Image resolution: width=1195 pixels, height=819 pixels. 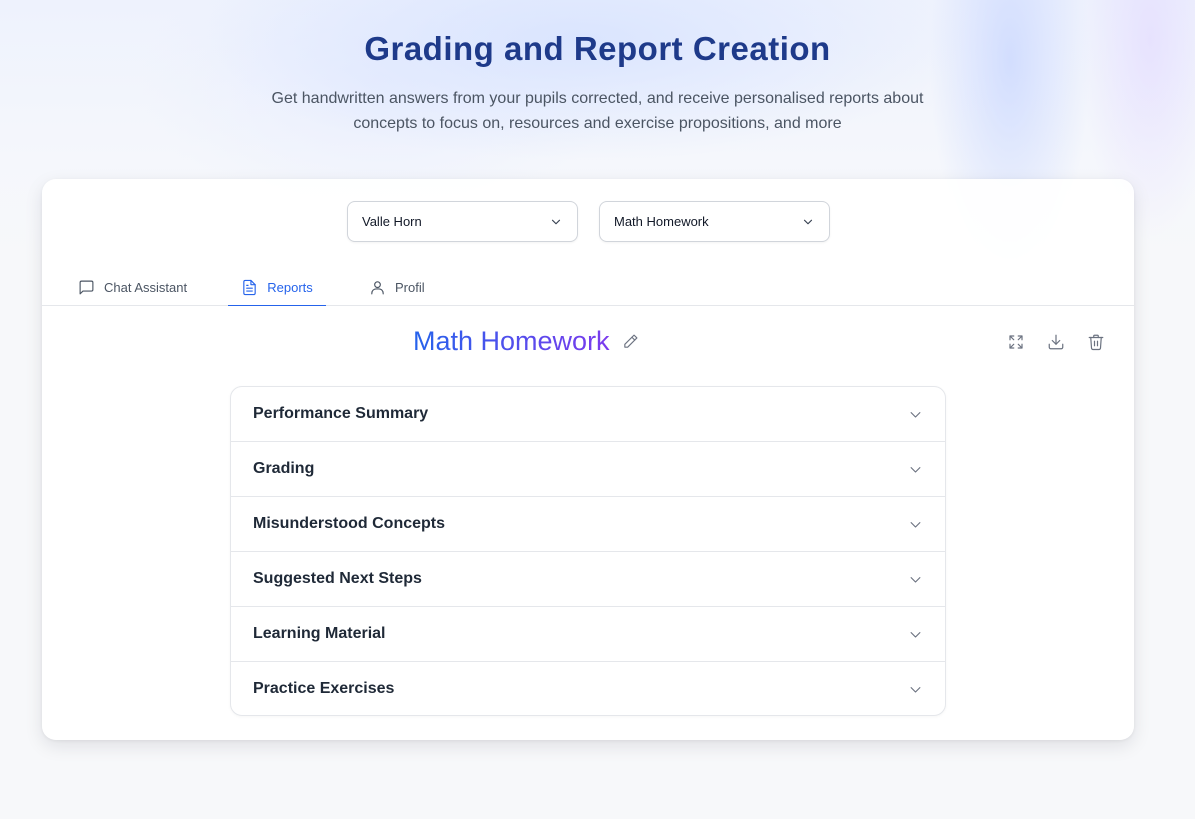 I want to click on section-label: Learning Material, so click(x=319, y=633).